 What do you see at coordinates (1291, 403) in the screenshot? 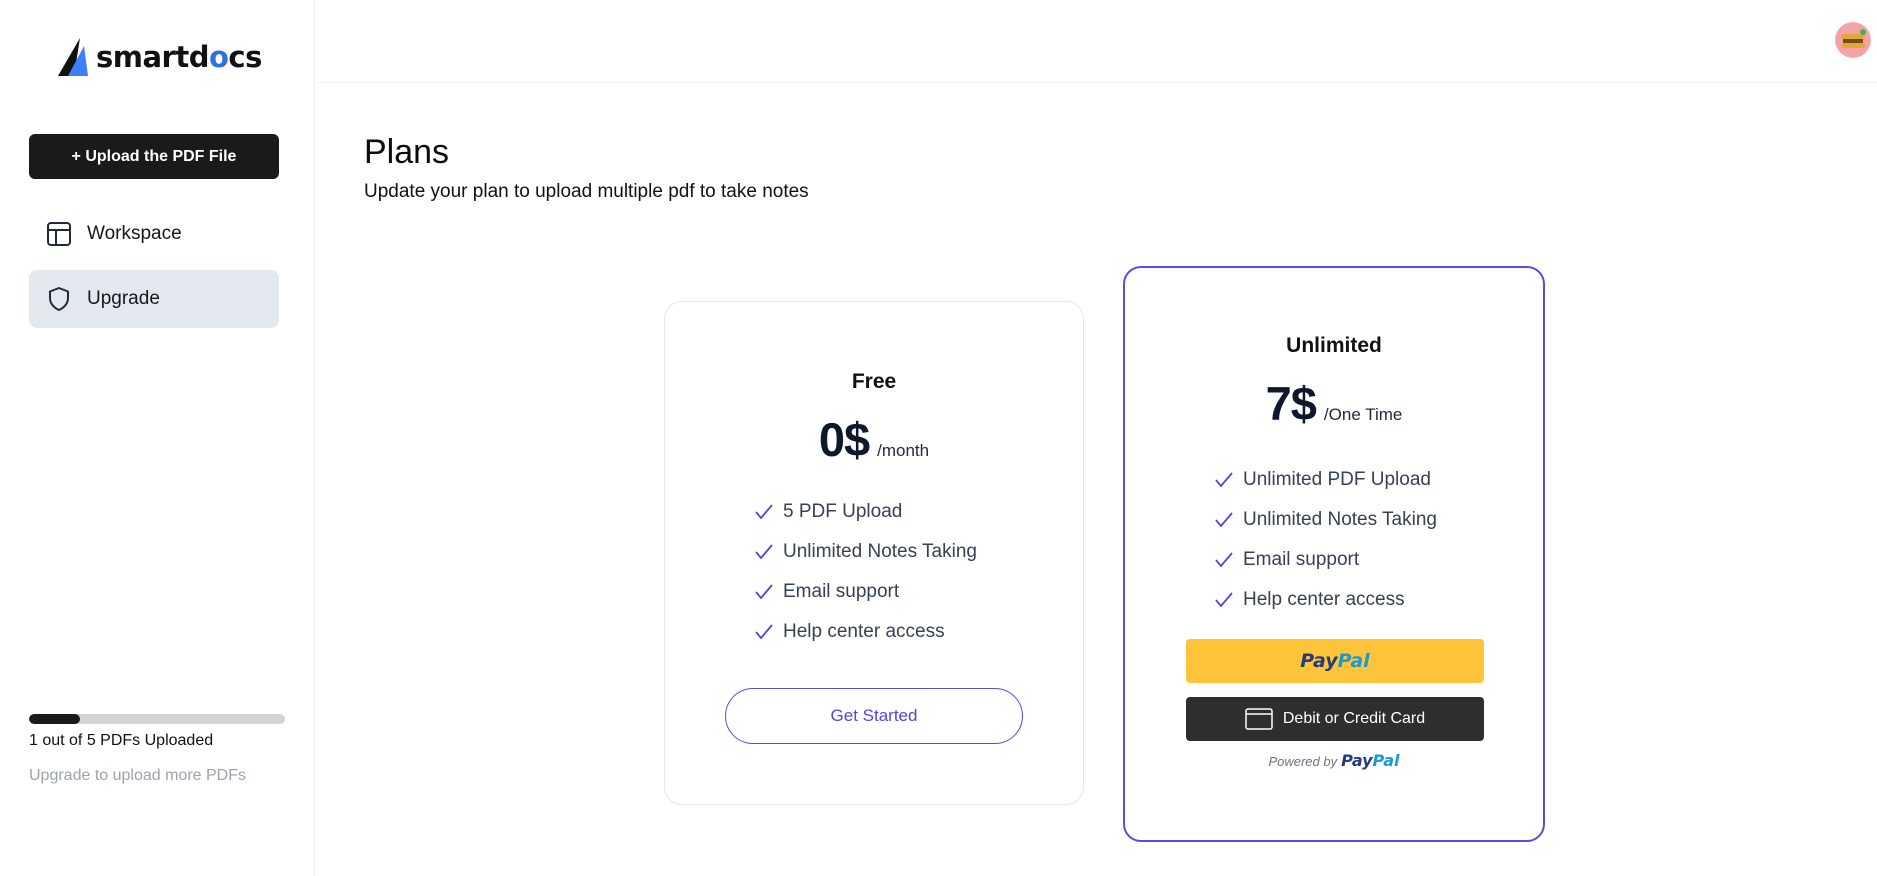
I see `price-amount: 7$` at bounding box center [1291, 403].